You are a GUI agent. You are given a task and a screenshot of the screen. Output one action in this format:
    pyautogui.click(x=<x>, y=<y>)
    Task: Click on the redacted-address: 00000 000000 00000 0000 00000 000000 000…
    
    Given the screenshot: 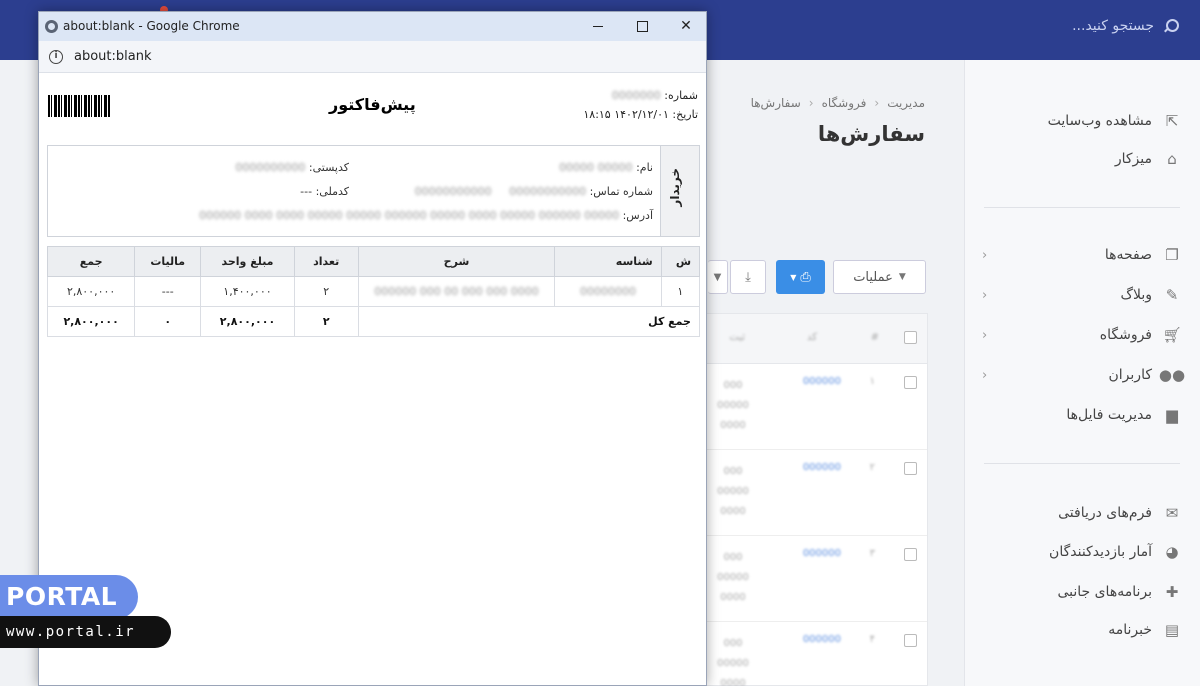 What is the action you would take?
    pyautogui.click(x=409, y=215)
    